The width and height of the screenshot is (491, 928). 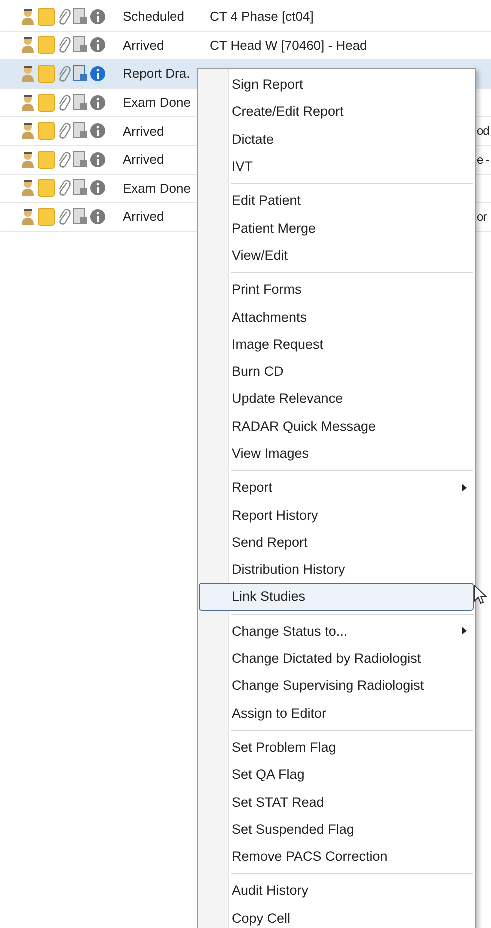 I want to click on procedure-text: CT 4 Phase [ct04], so click(x=262, y=16).